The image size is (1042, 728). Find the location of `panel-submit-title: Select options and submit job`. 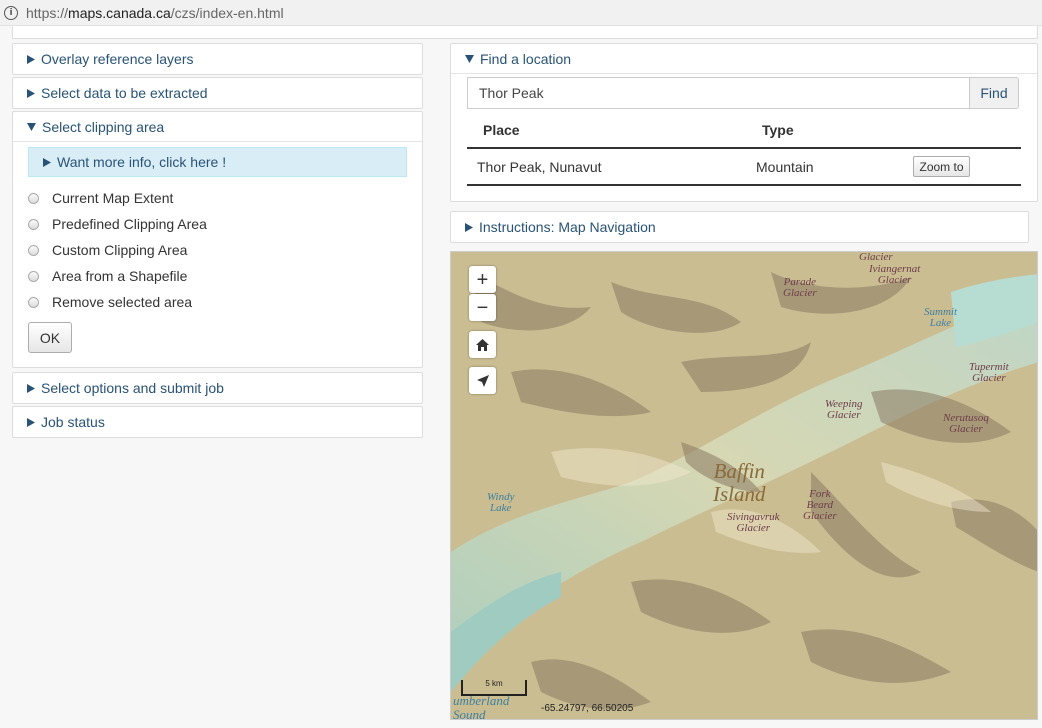

panel-submit-title: Select options and submit job is located at coordinates (132, 388).